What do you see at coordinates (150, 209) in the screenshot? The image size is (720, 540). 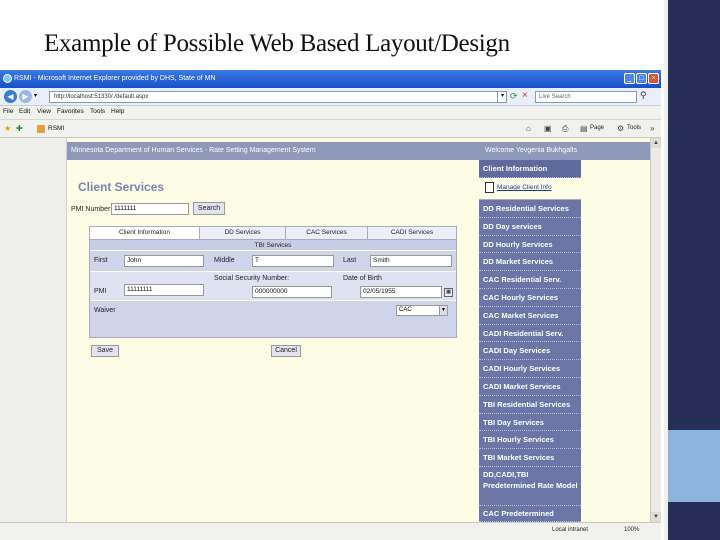 I see `pmi-number-input: 1111111` at bounding box center [150, 209].